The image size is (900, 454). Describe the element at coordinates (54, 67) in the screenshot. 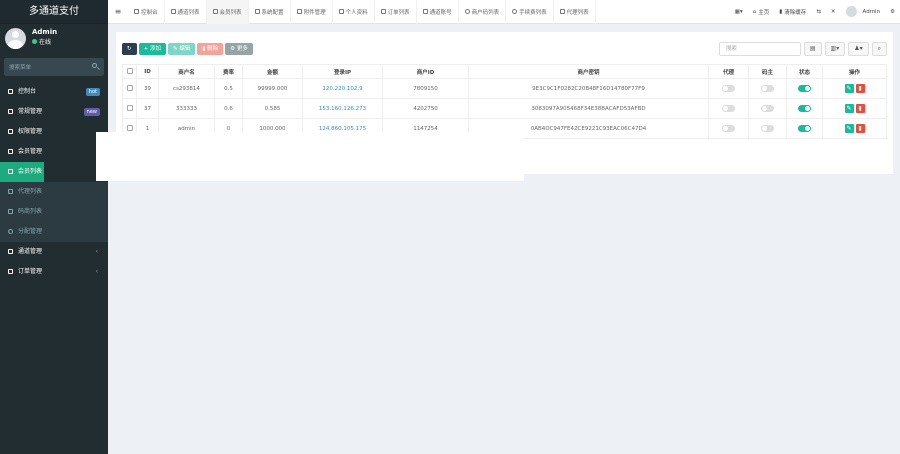

I see `sidebar-search: 搜索菜单` at that location.